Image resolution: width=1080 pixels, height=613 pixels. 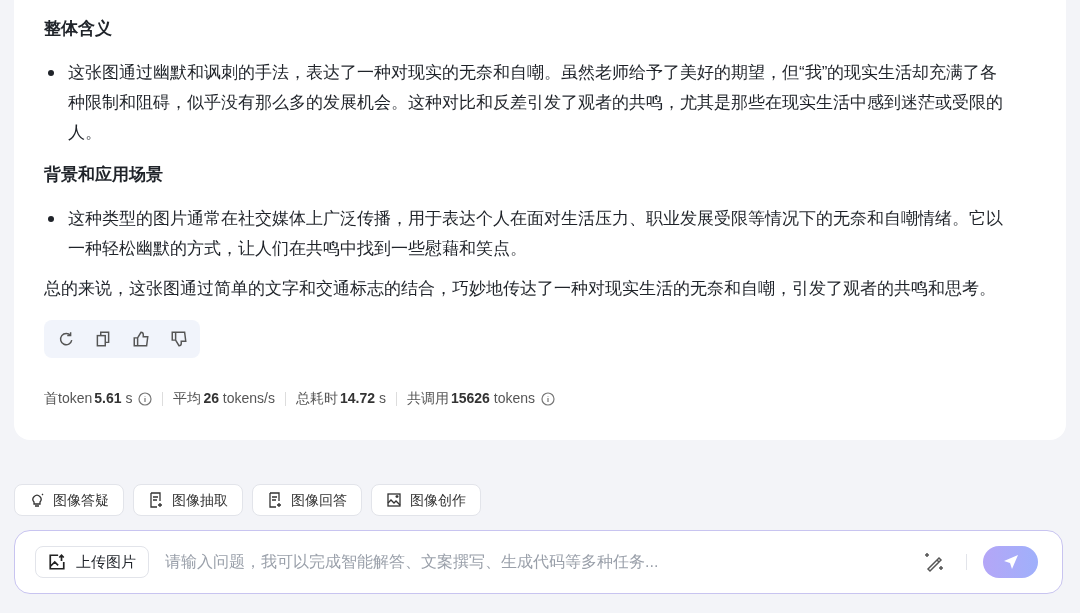 What do you see at coordinates (104, 175) in the screenshot?
I see `section-heading: 背景和应用场景` at bounding box center [104, 175].